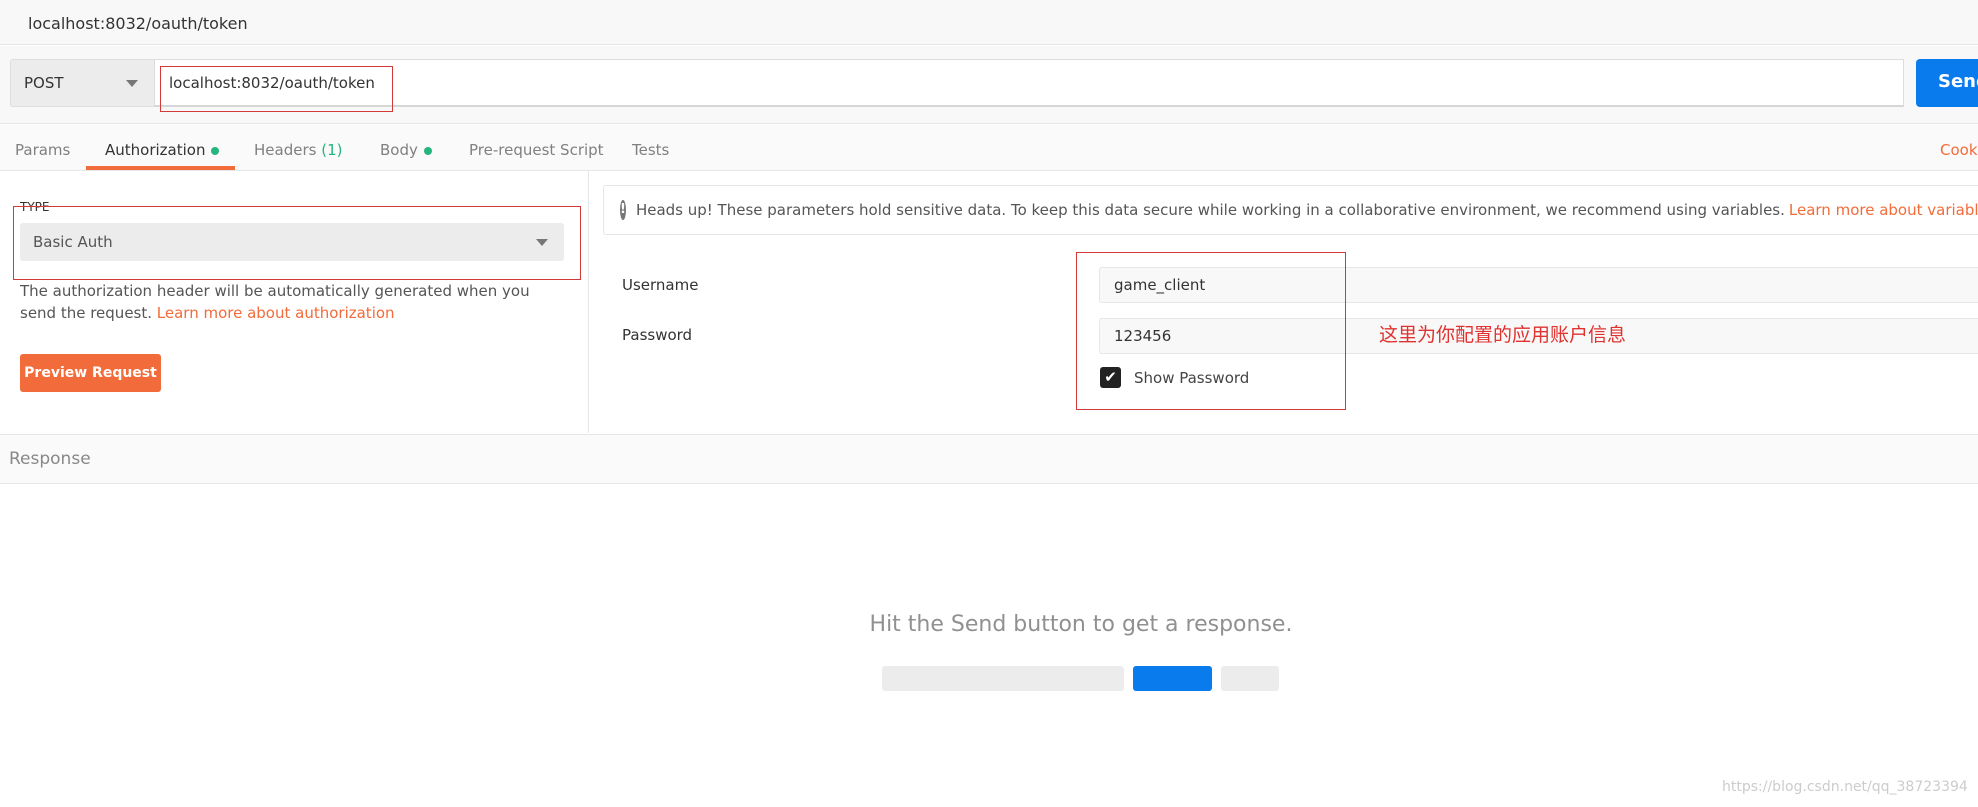 This screenshot has width=1978, height=807. What do you see at coordinates (44, 83) in the screenshot?
I see `method-value: POST` at bounding box center [44, 83].